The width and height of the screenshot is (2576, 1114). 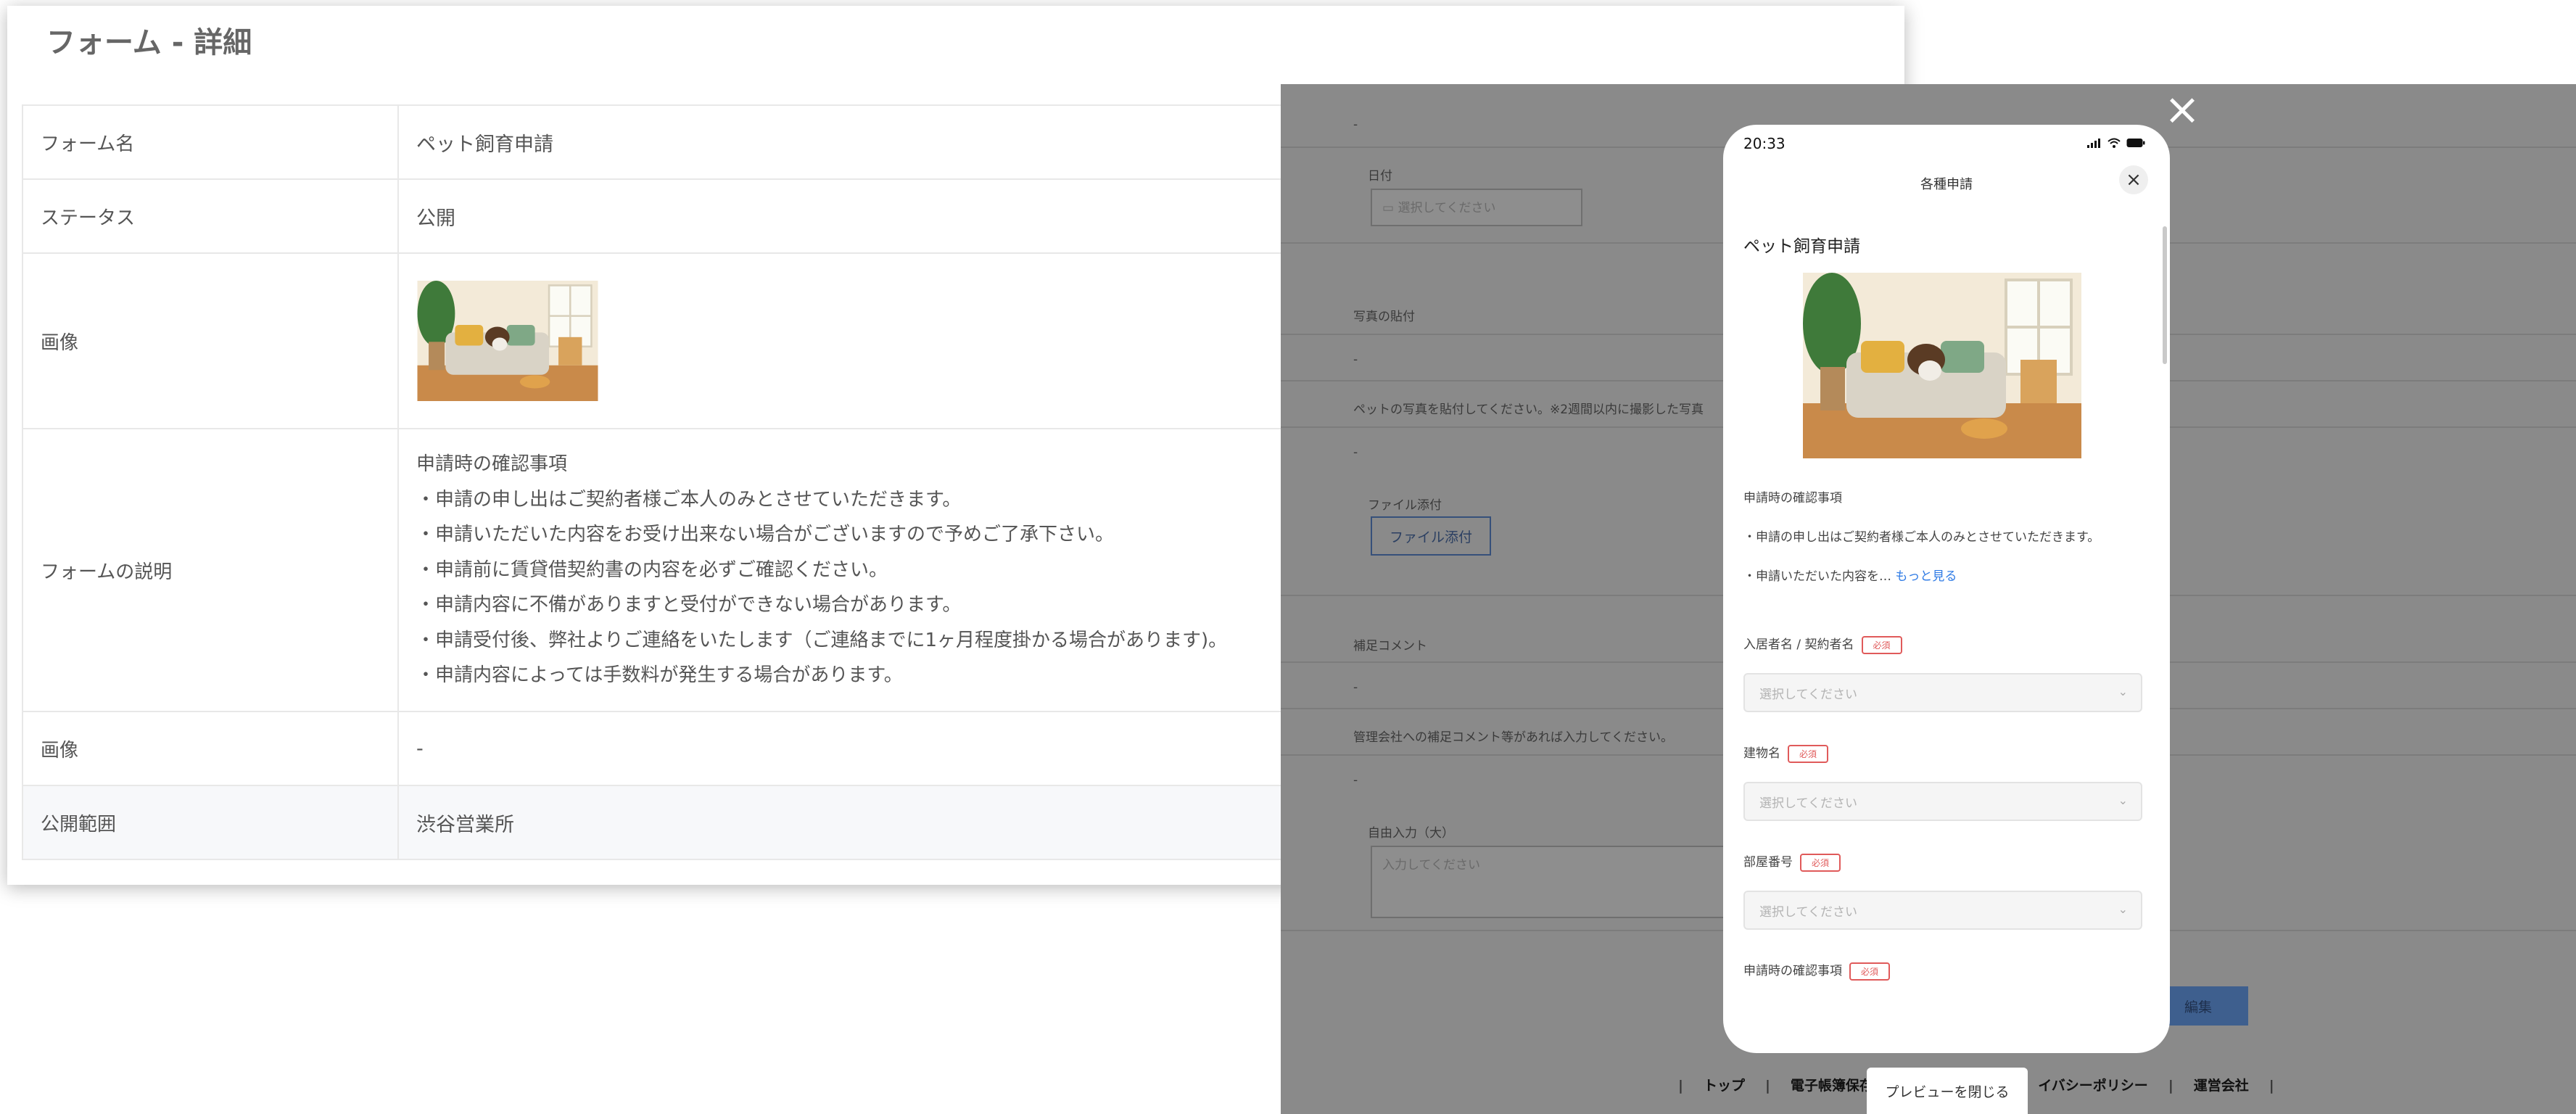 I want to click on pet-room-thumbnail, so click(x=507, y=341).